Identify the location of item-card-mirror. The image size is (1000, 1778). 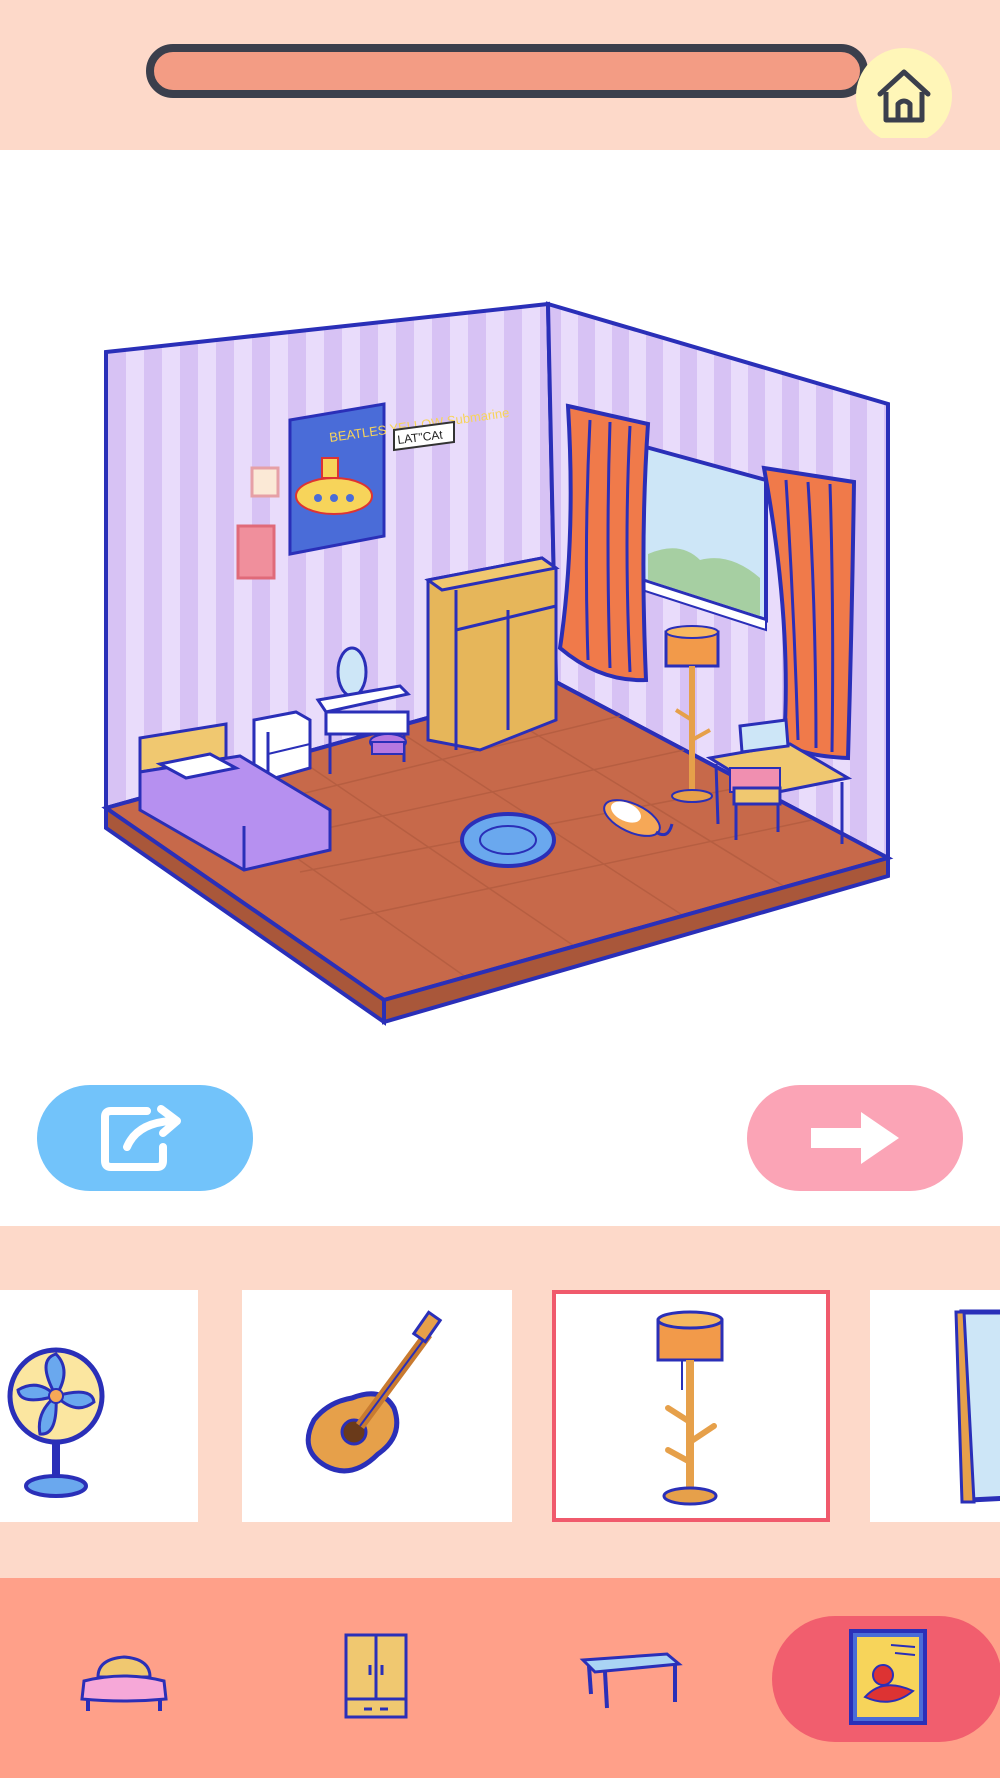
(935, 1406).